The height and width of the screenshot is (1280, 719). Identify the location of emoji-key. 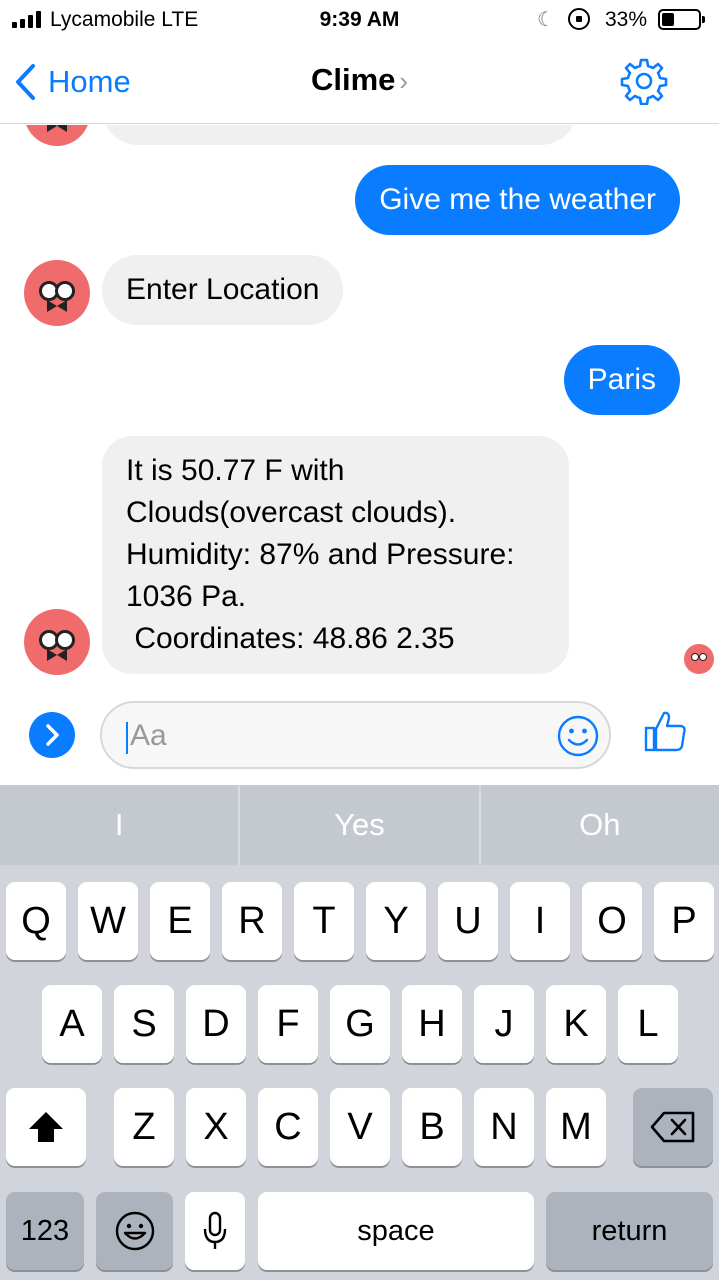
(134, 1231).